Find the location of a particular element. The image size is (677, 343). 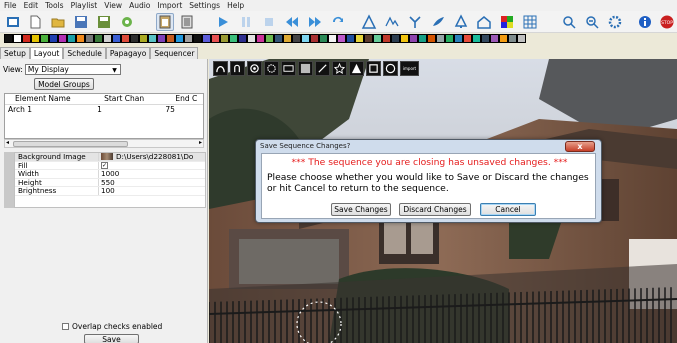

zoom-in-icon is located at coordinates (569, 22).